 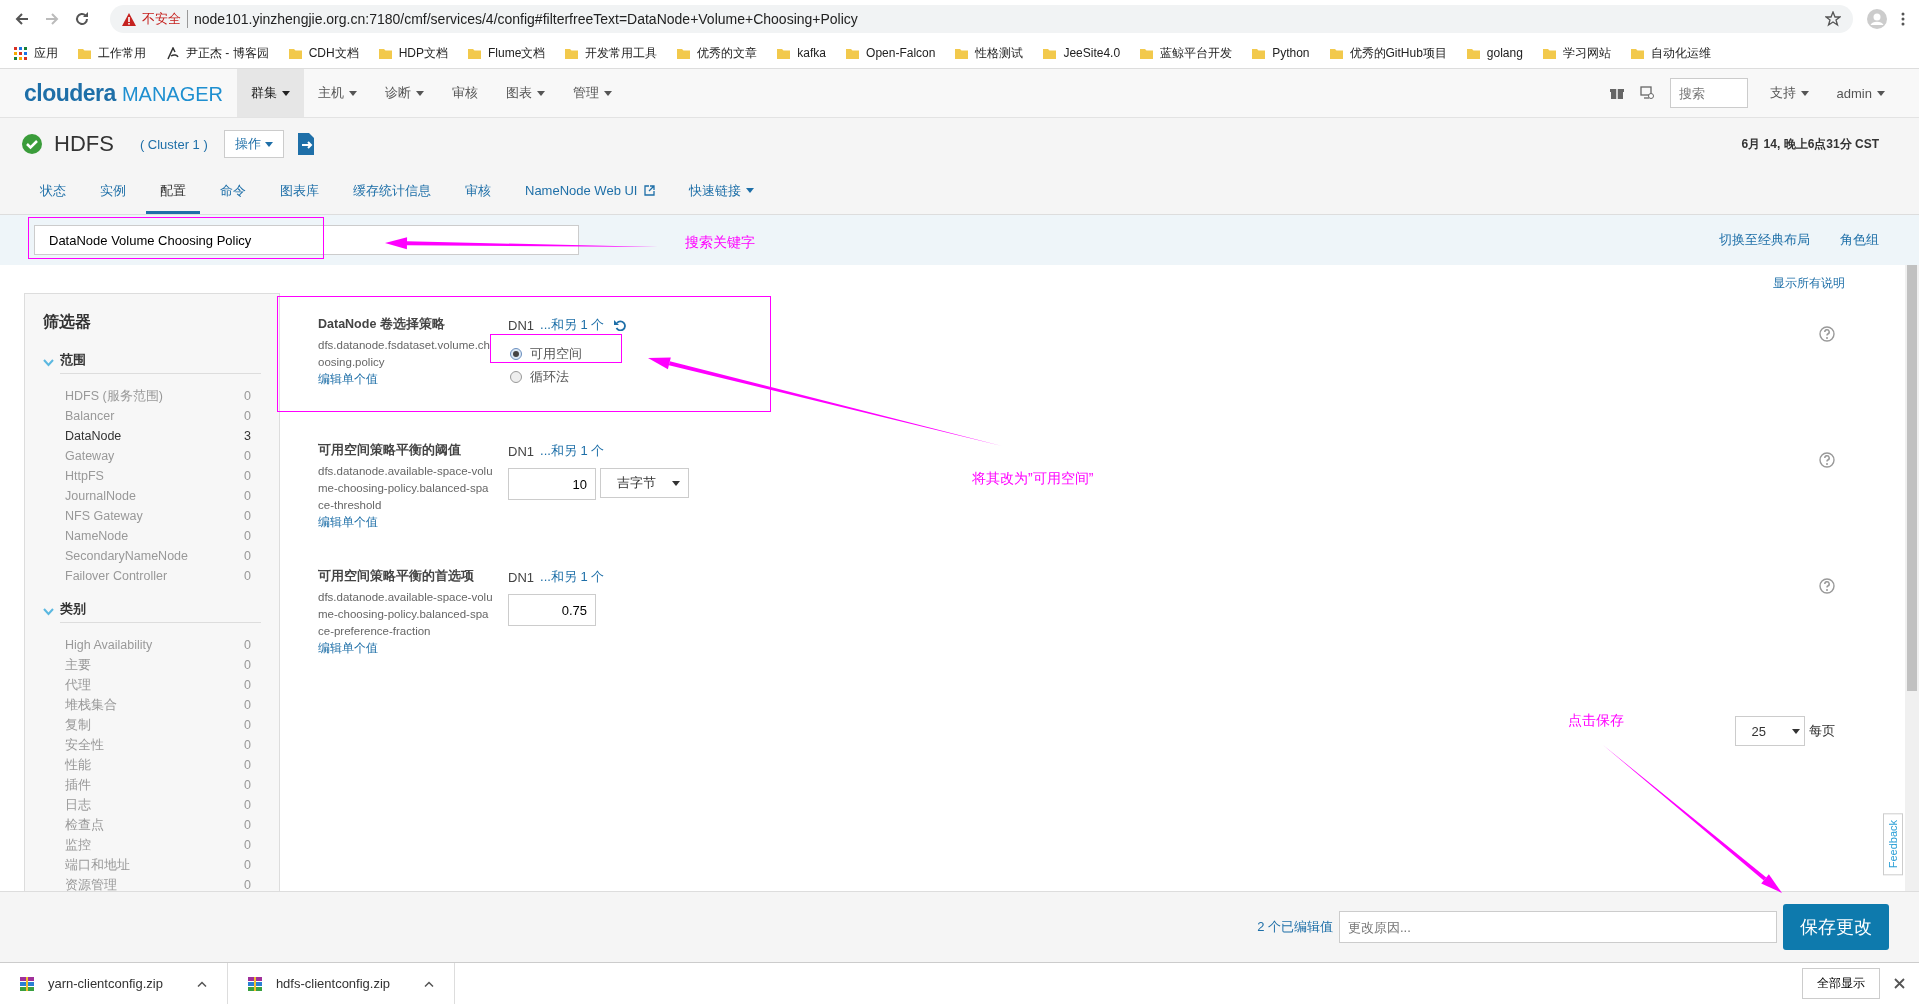 What do you see at coordinates (1646, 93) in the screenshot?
I see `monitor-icon` at bounding box center [1646, 93].